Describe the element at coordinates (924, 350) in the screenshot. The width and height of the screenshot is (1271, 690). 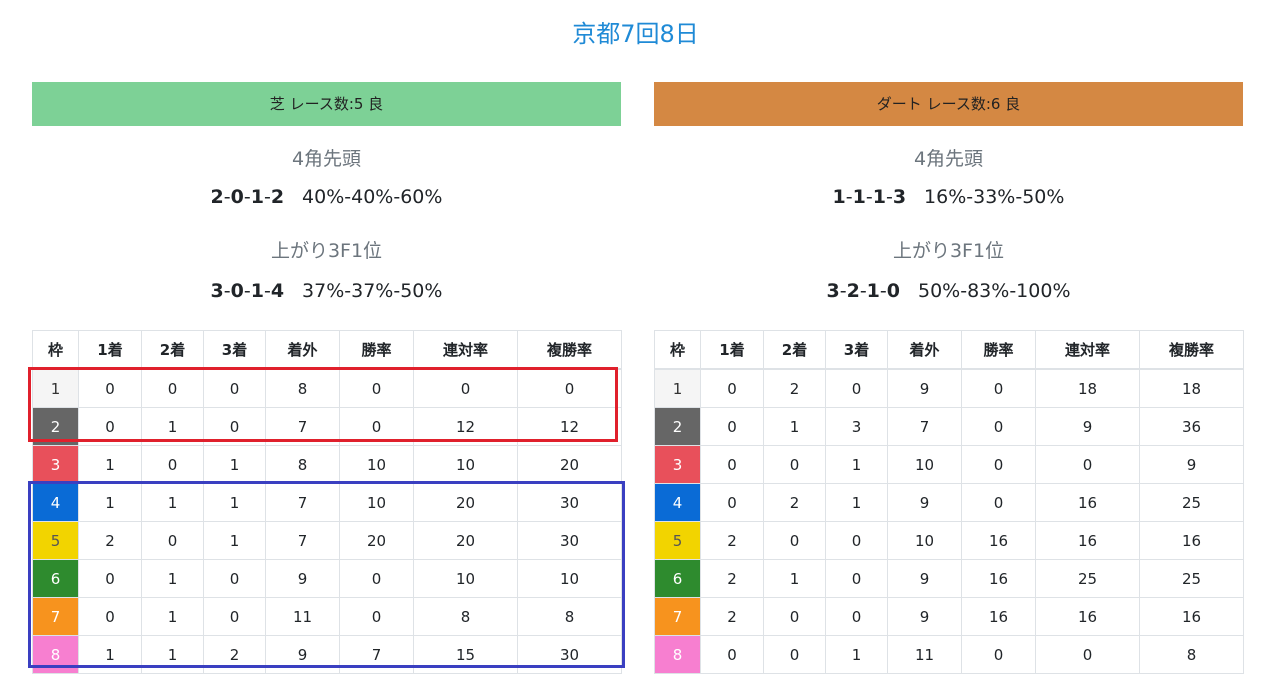
I see `column-header: 着外` at that location.